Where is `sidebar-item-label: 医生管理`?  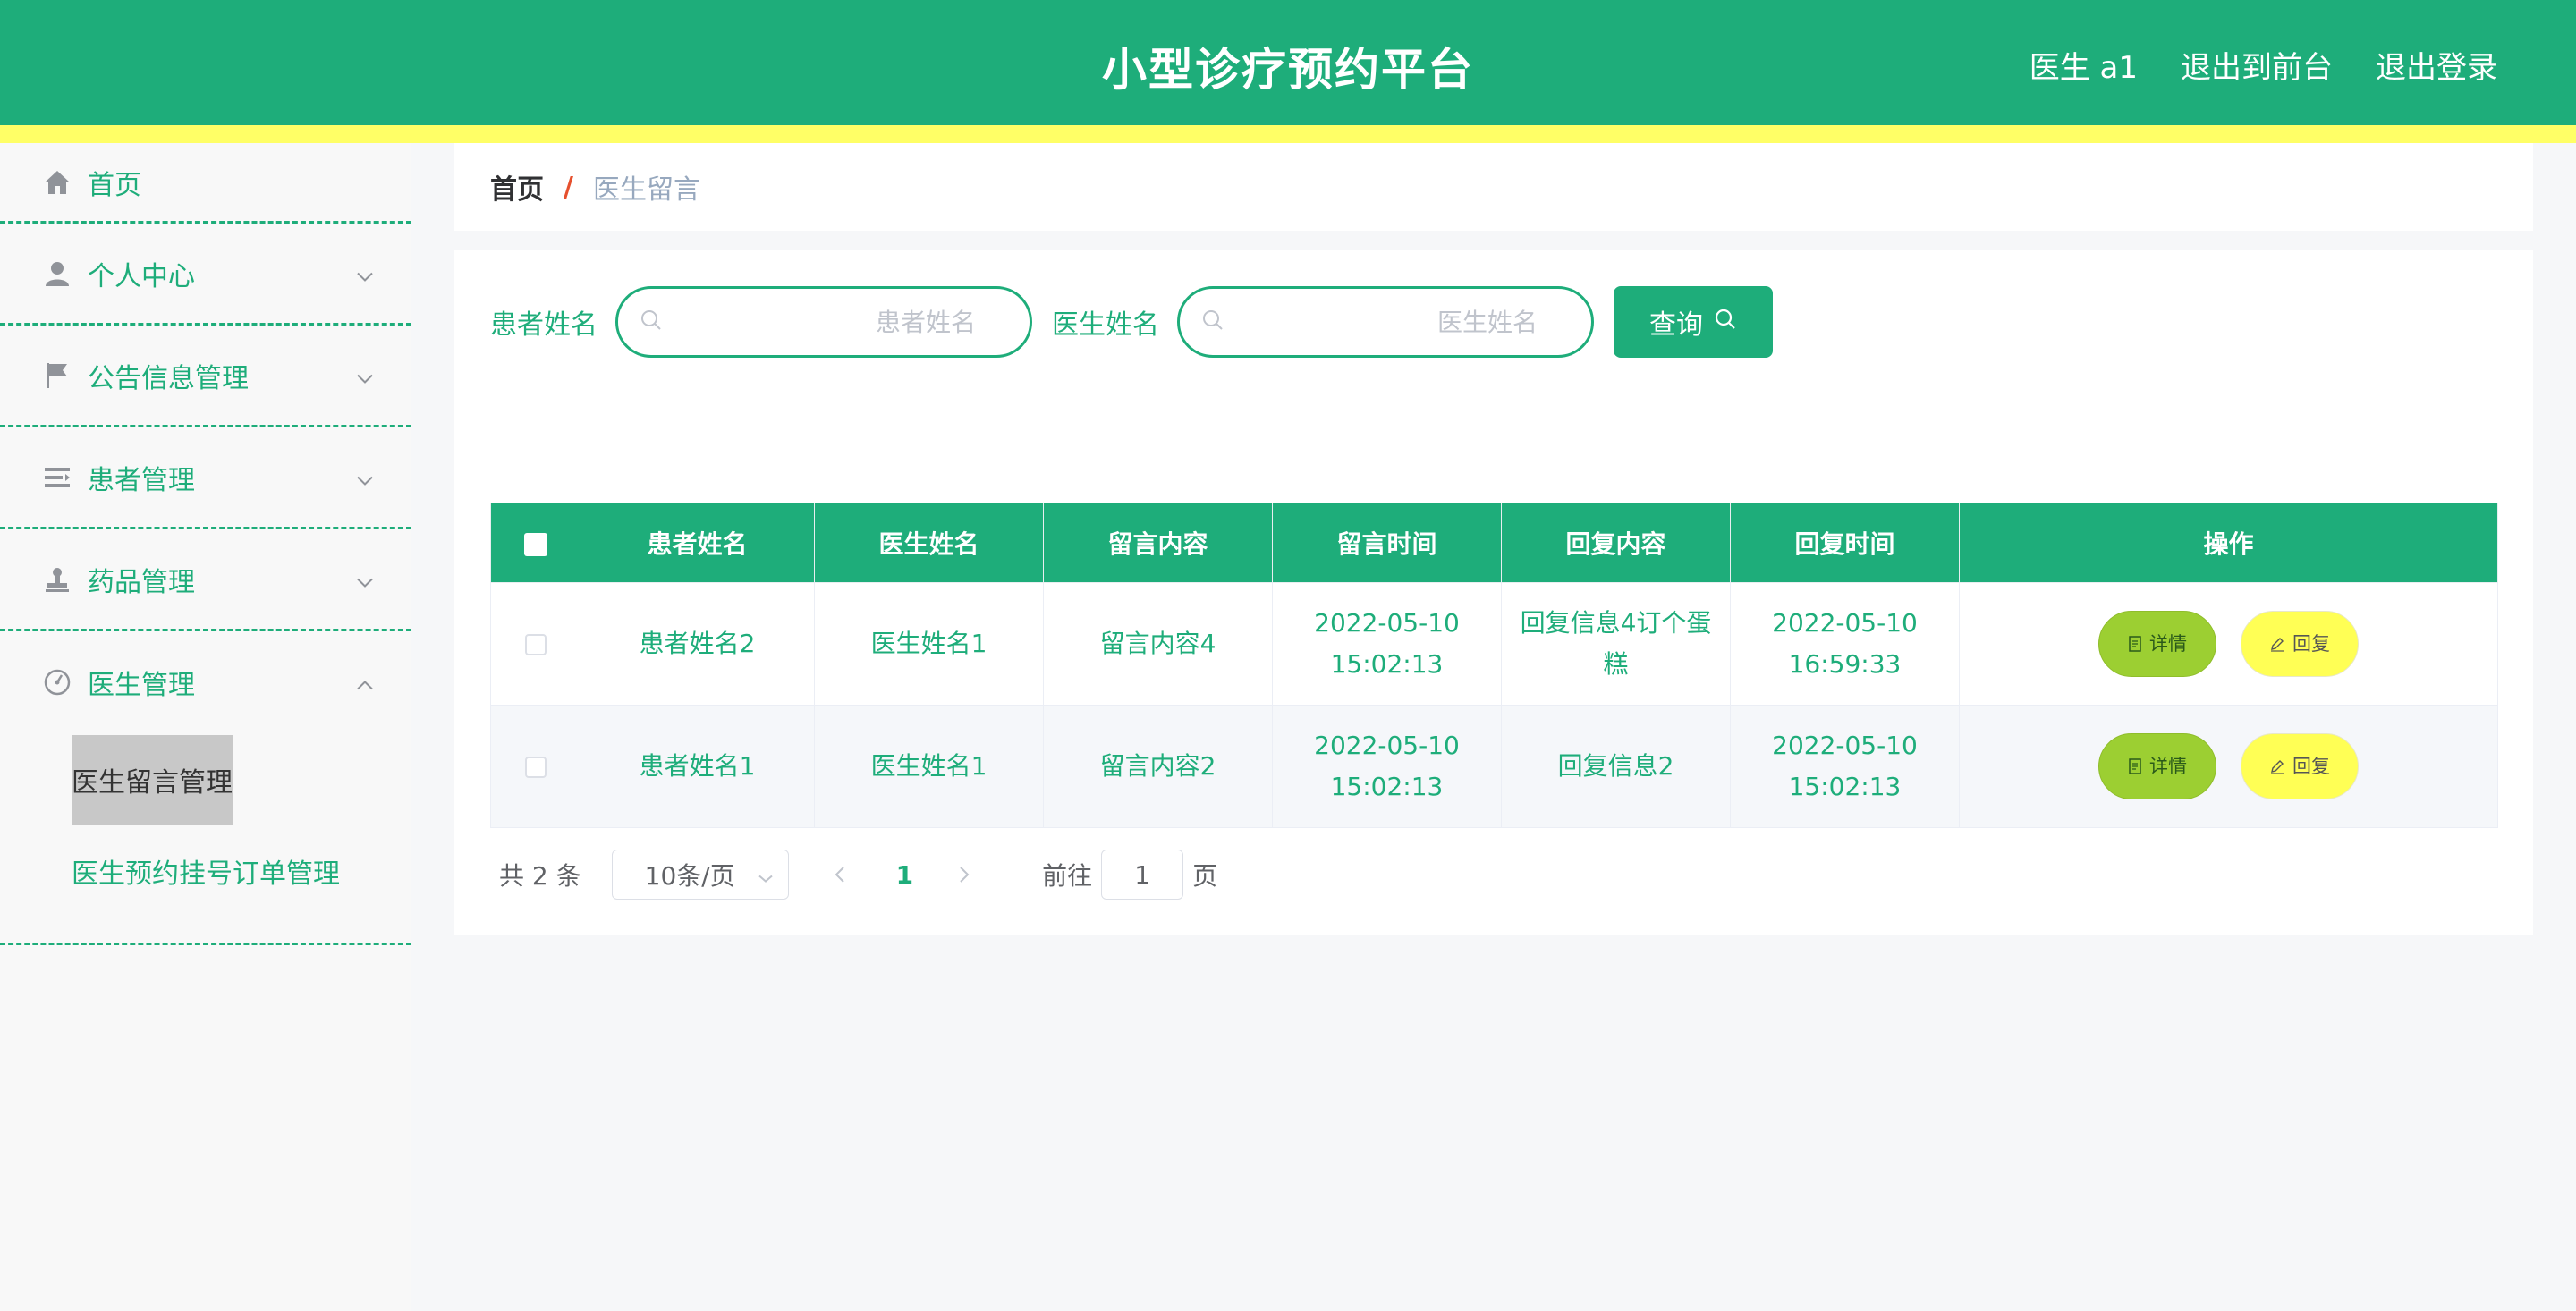 sidebar-item-label: 医生管理 is located at coordinates (141, 685).